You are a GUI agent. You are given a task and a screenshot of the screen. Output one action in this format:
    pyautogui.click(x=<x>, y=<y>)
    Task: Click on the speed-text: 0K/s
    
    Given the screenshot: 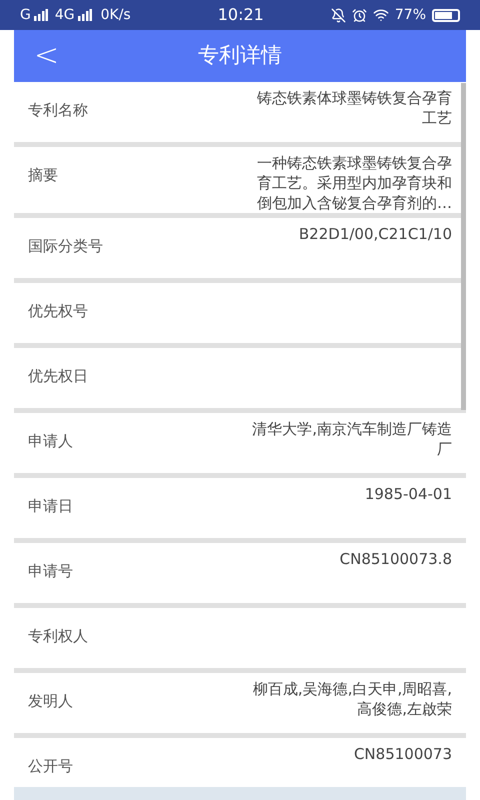 What is the action you would take?
    pyautogui.click(x=115, y=15)
    